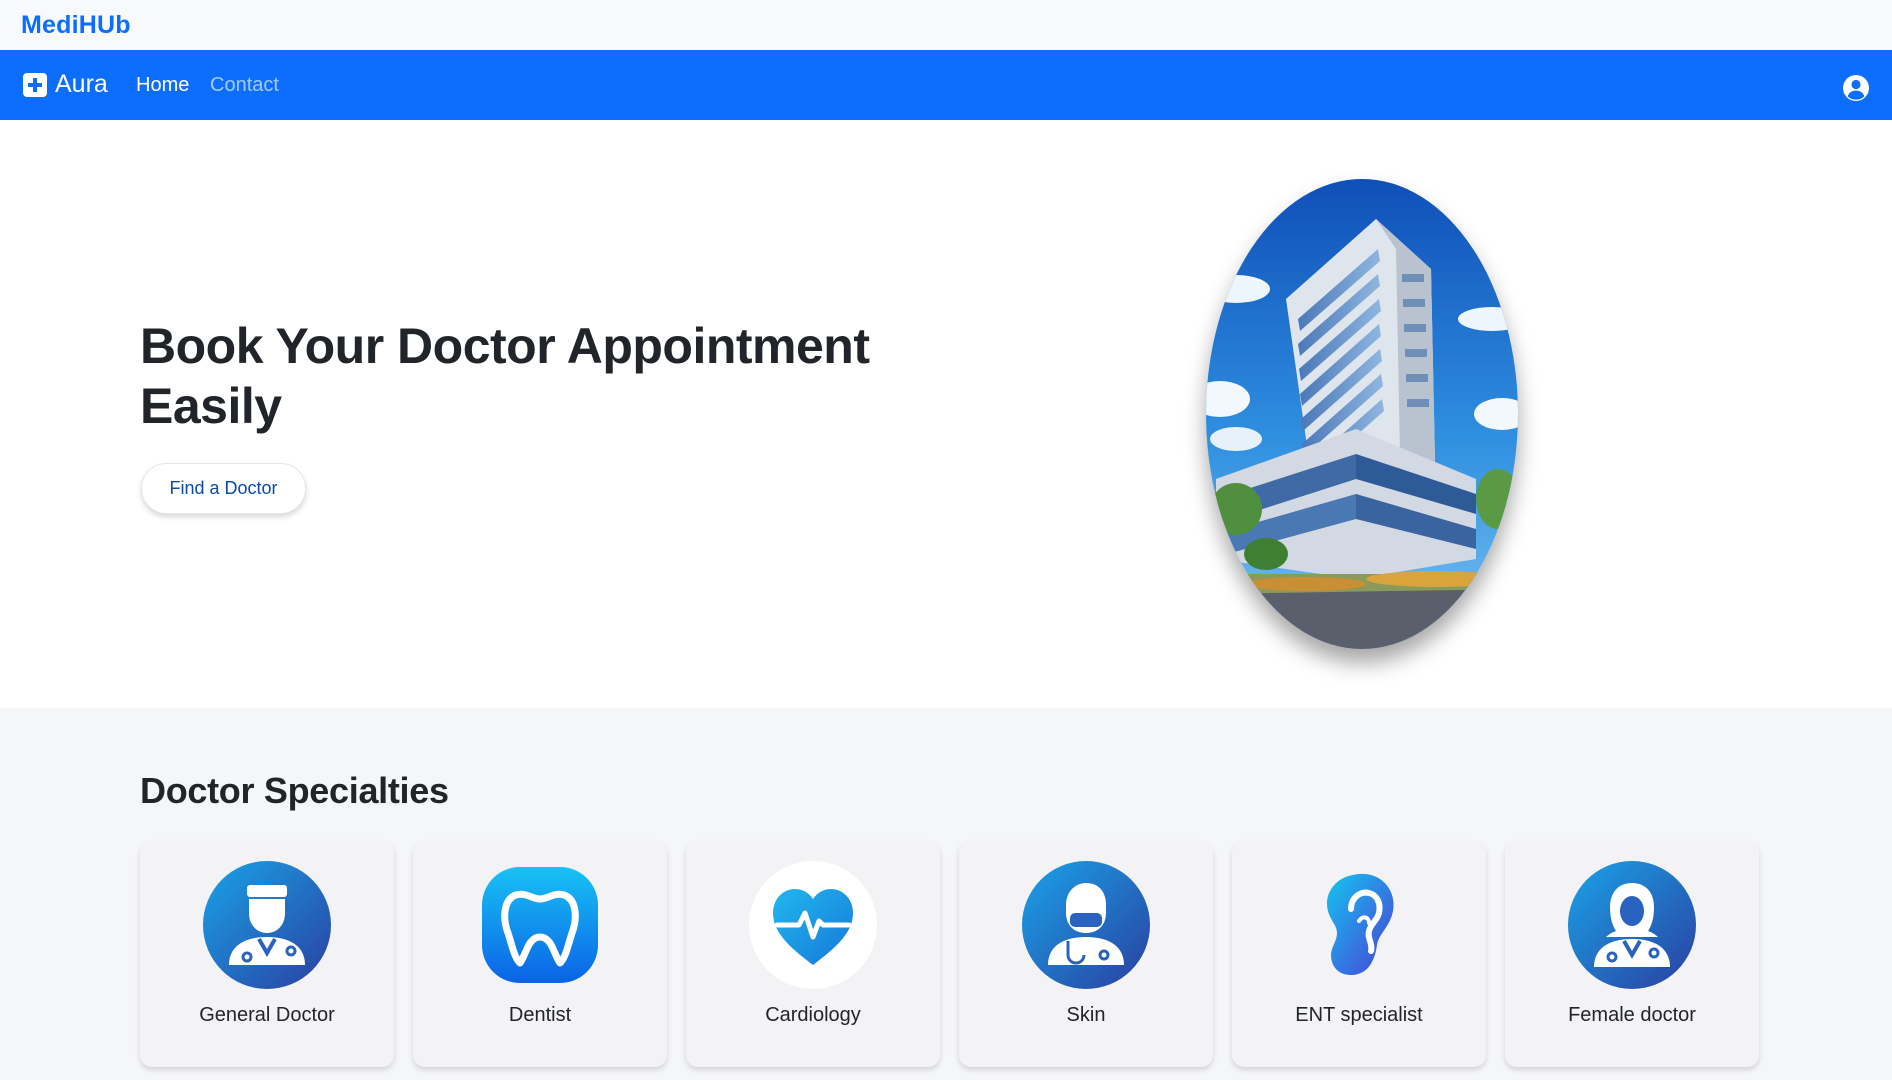  What do you see at coordinates (1360, 924) in the screenshot?
I see `ear-icon` at bounding box center [1360, 924].